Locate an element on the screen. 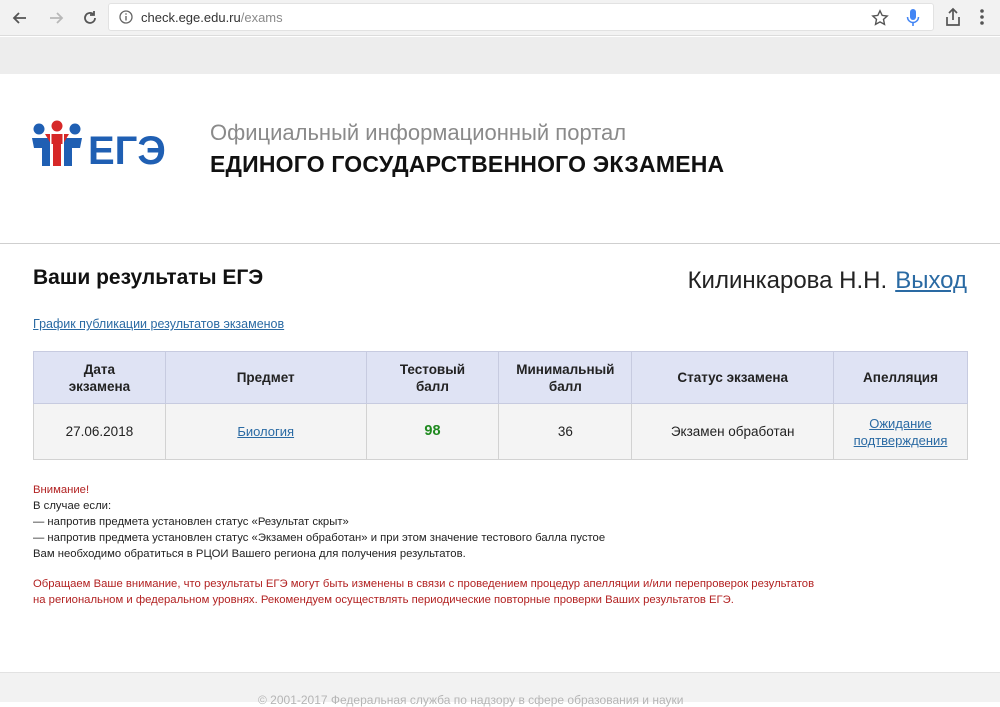 The width and height of the screenshot is (1000, 707). back-arrow-icon is located at coordinates (19, 18).